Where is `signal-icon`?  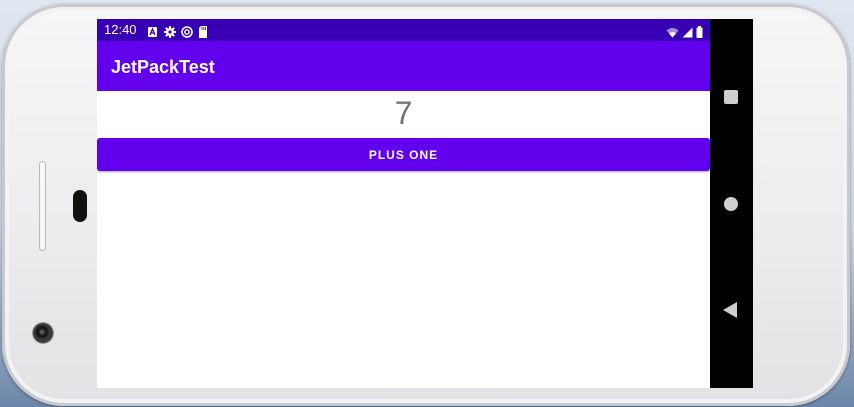
signal-icon is located at coordinates (687, 32).